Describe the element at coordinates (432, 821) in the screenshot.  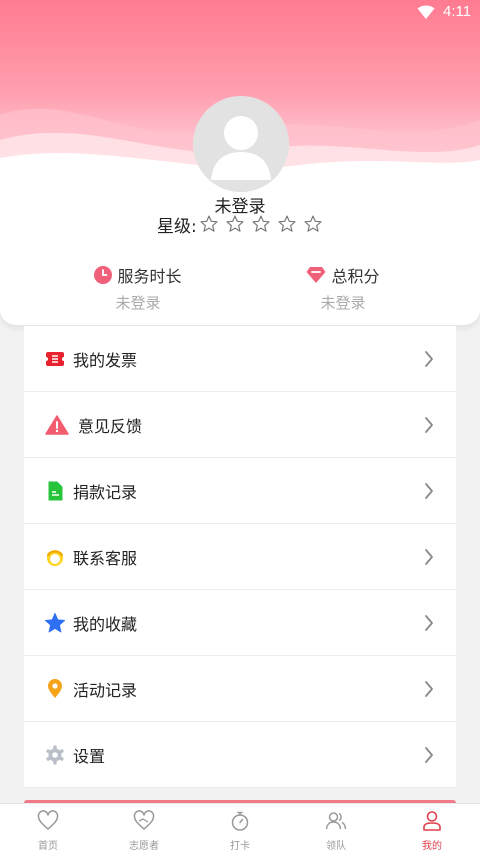
I see `person-icon` at that location.